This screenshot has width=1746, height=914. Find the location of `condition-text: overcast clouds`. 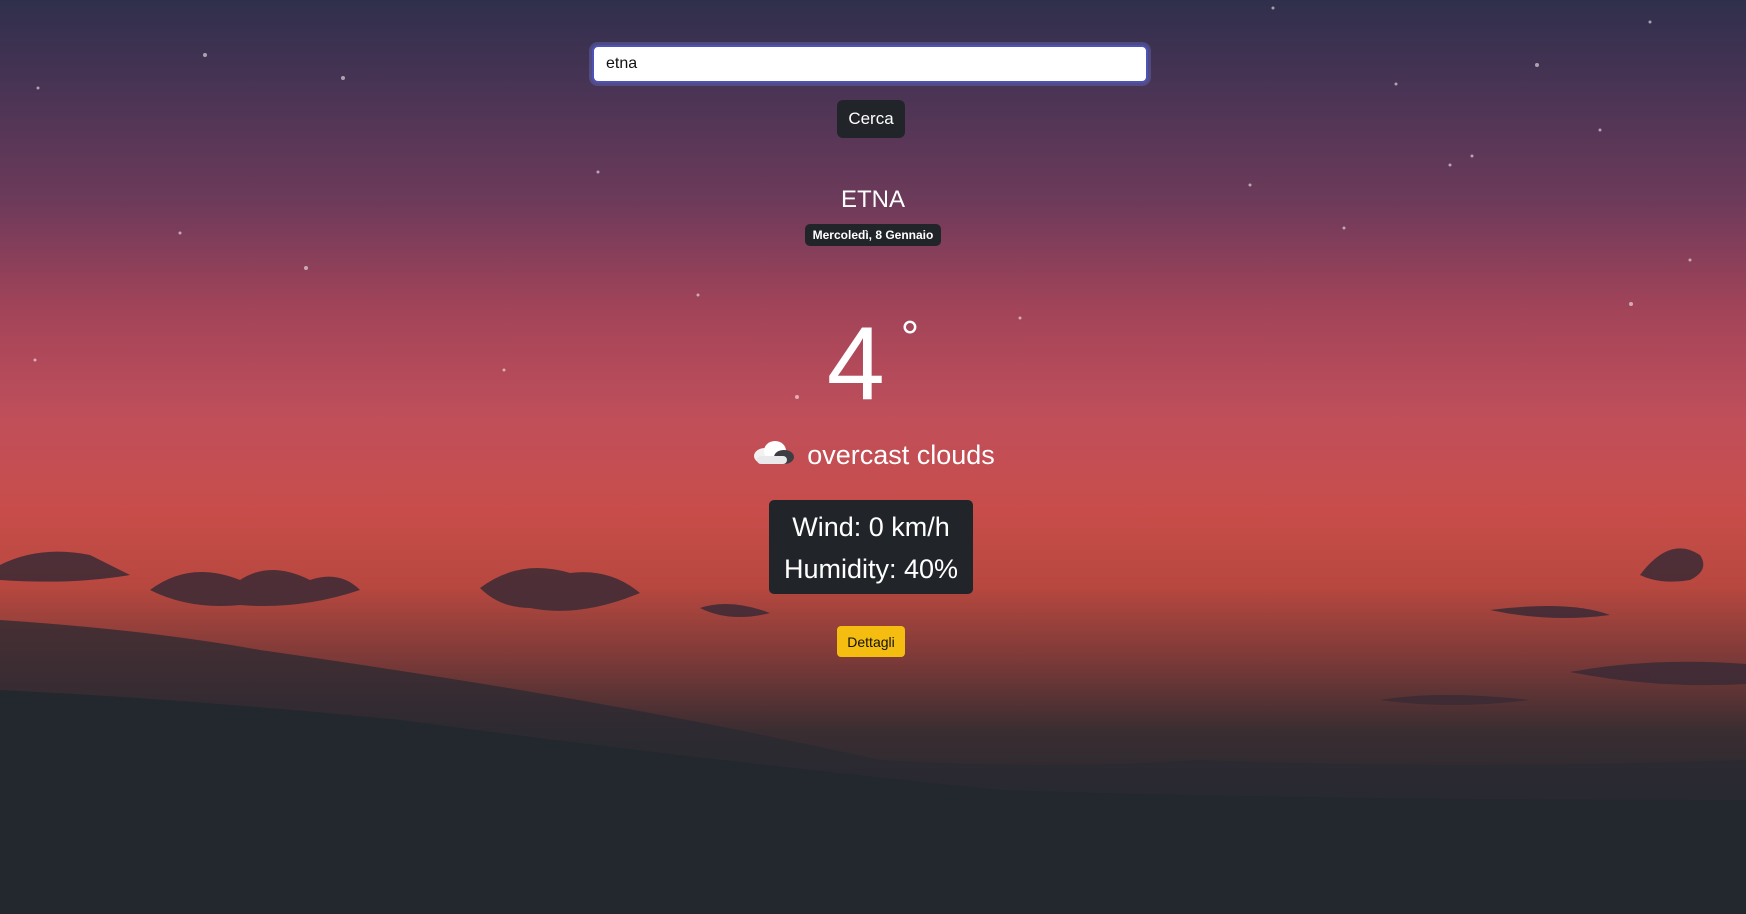

condition-text: overcast clouds is located at coordinates (901, 455).